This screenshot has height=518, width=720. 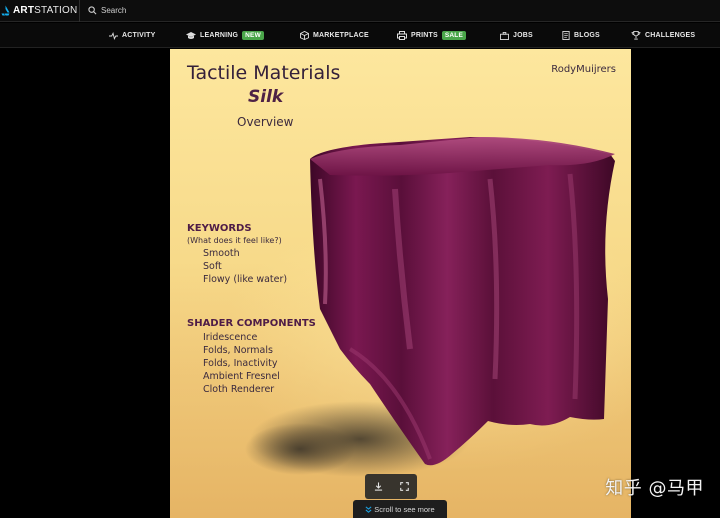 I want to click on download-icon, so click(x=378, y=486).